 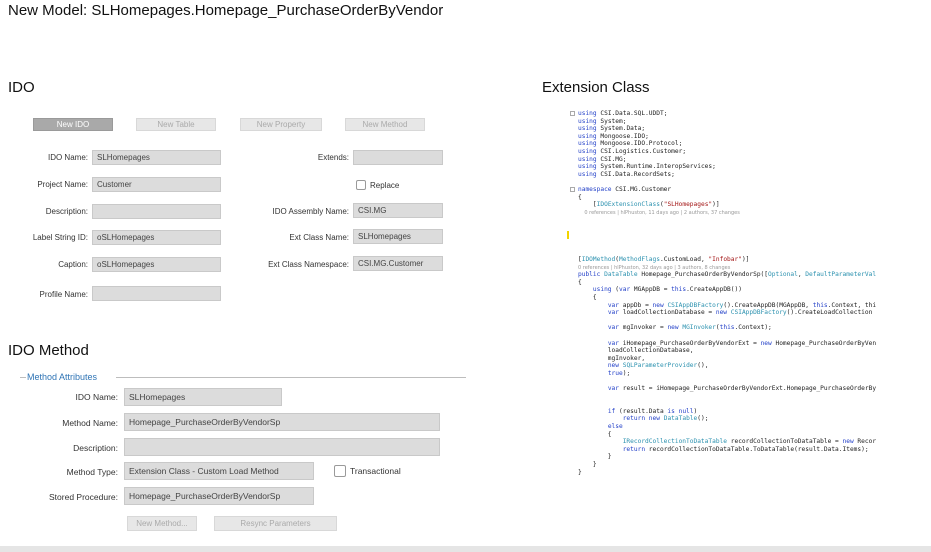 What do you see at coordinates (647, 167) in the screenshot?
I see `code-line: using System.Runtime.InteropServices;` at bounding box center [647, 167].